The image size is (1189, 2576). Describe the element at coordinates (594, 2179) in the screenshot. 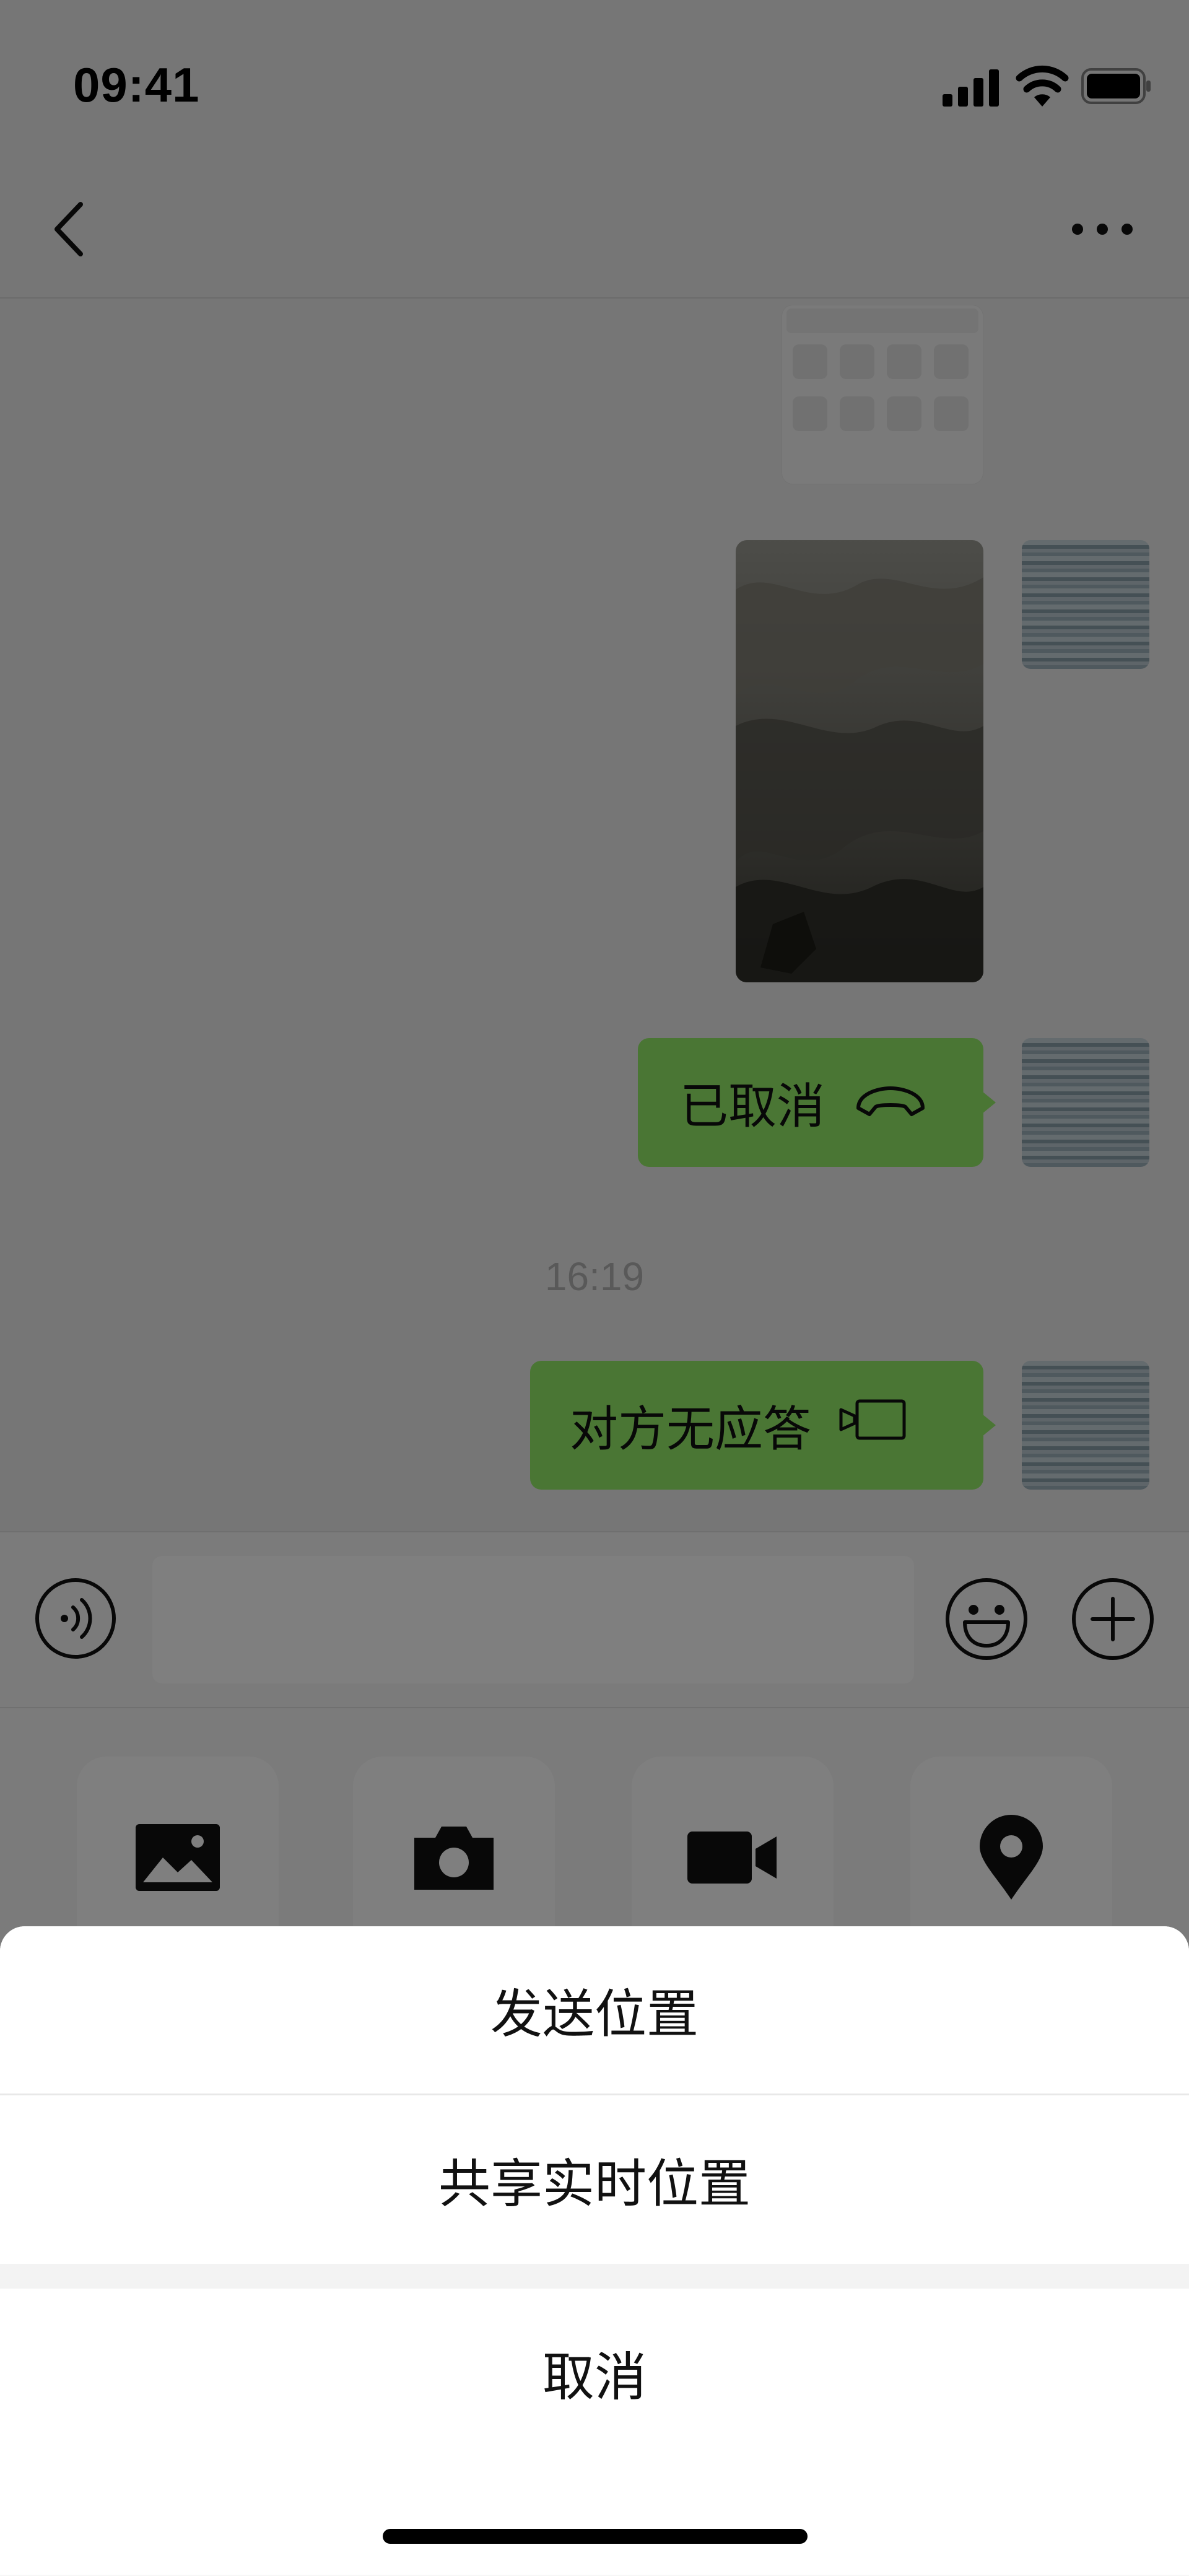

I see `share-live-location-option: 共享实时位置` at that location.